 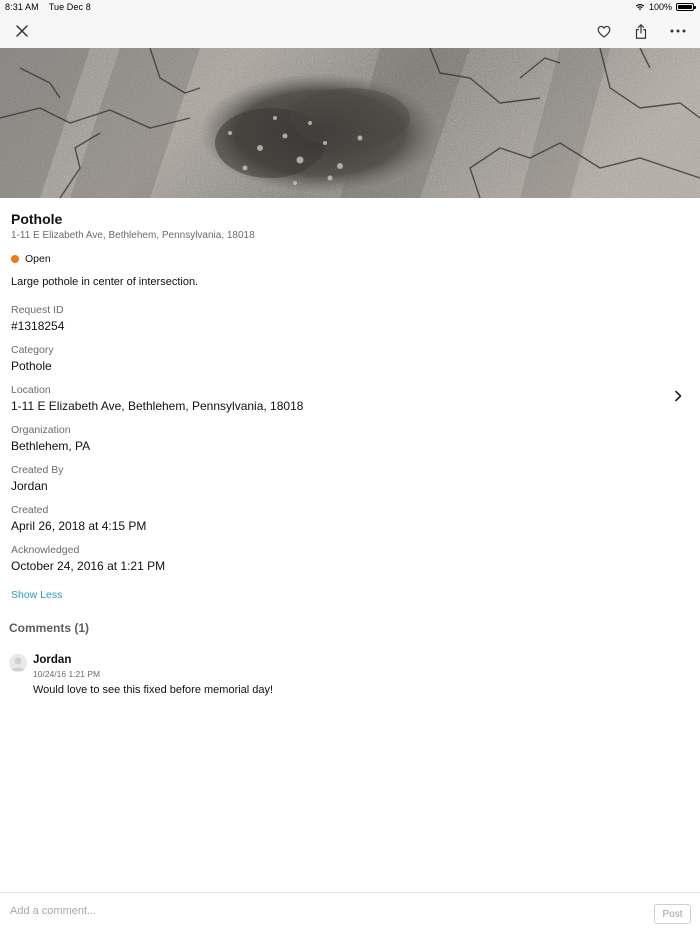 What do you see at coordinates (105, 282) in the screenshot?
I see `request-description: Large pothole in center of intersection.` at bounding box center [105, 282].